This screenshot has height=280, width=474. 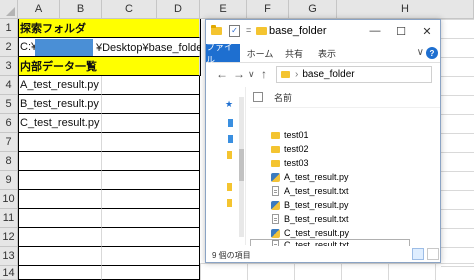 What do you see at coordinates (345, 192) in the screenshot?
I see `file-row-a-txt: A_test_result.txt` at bounding box center [345, 192].